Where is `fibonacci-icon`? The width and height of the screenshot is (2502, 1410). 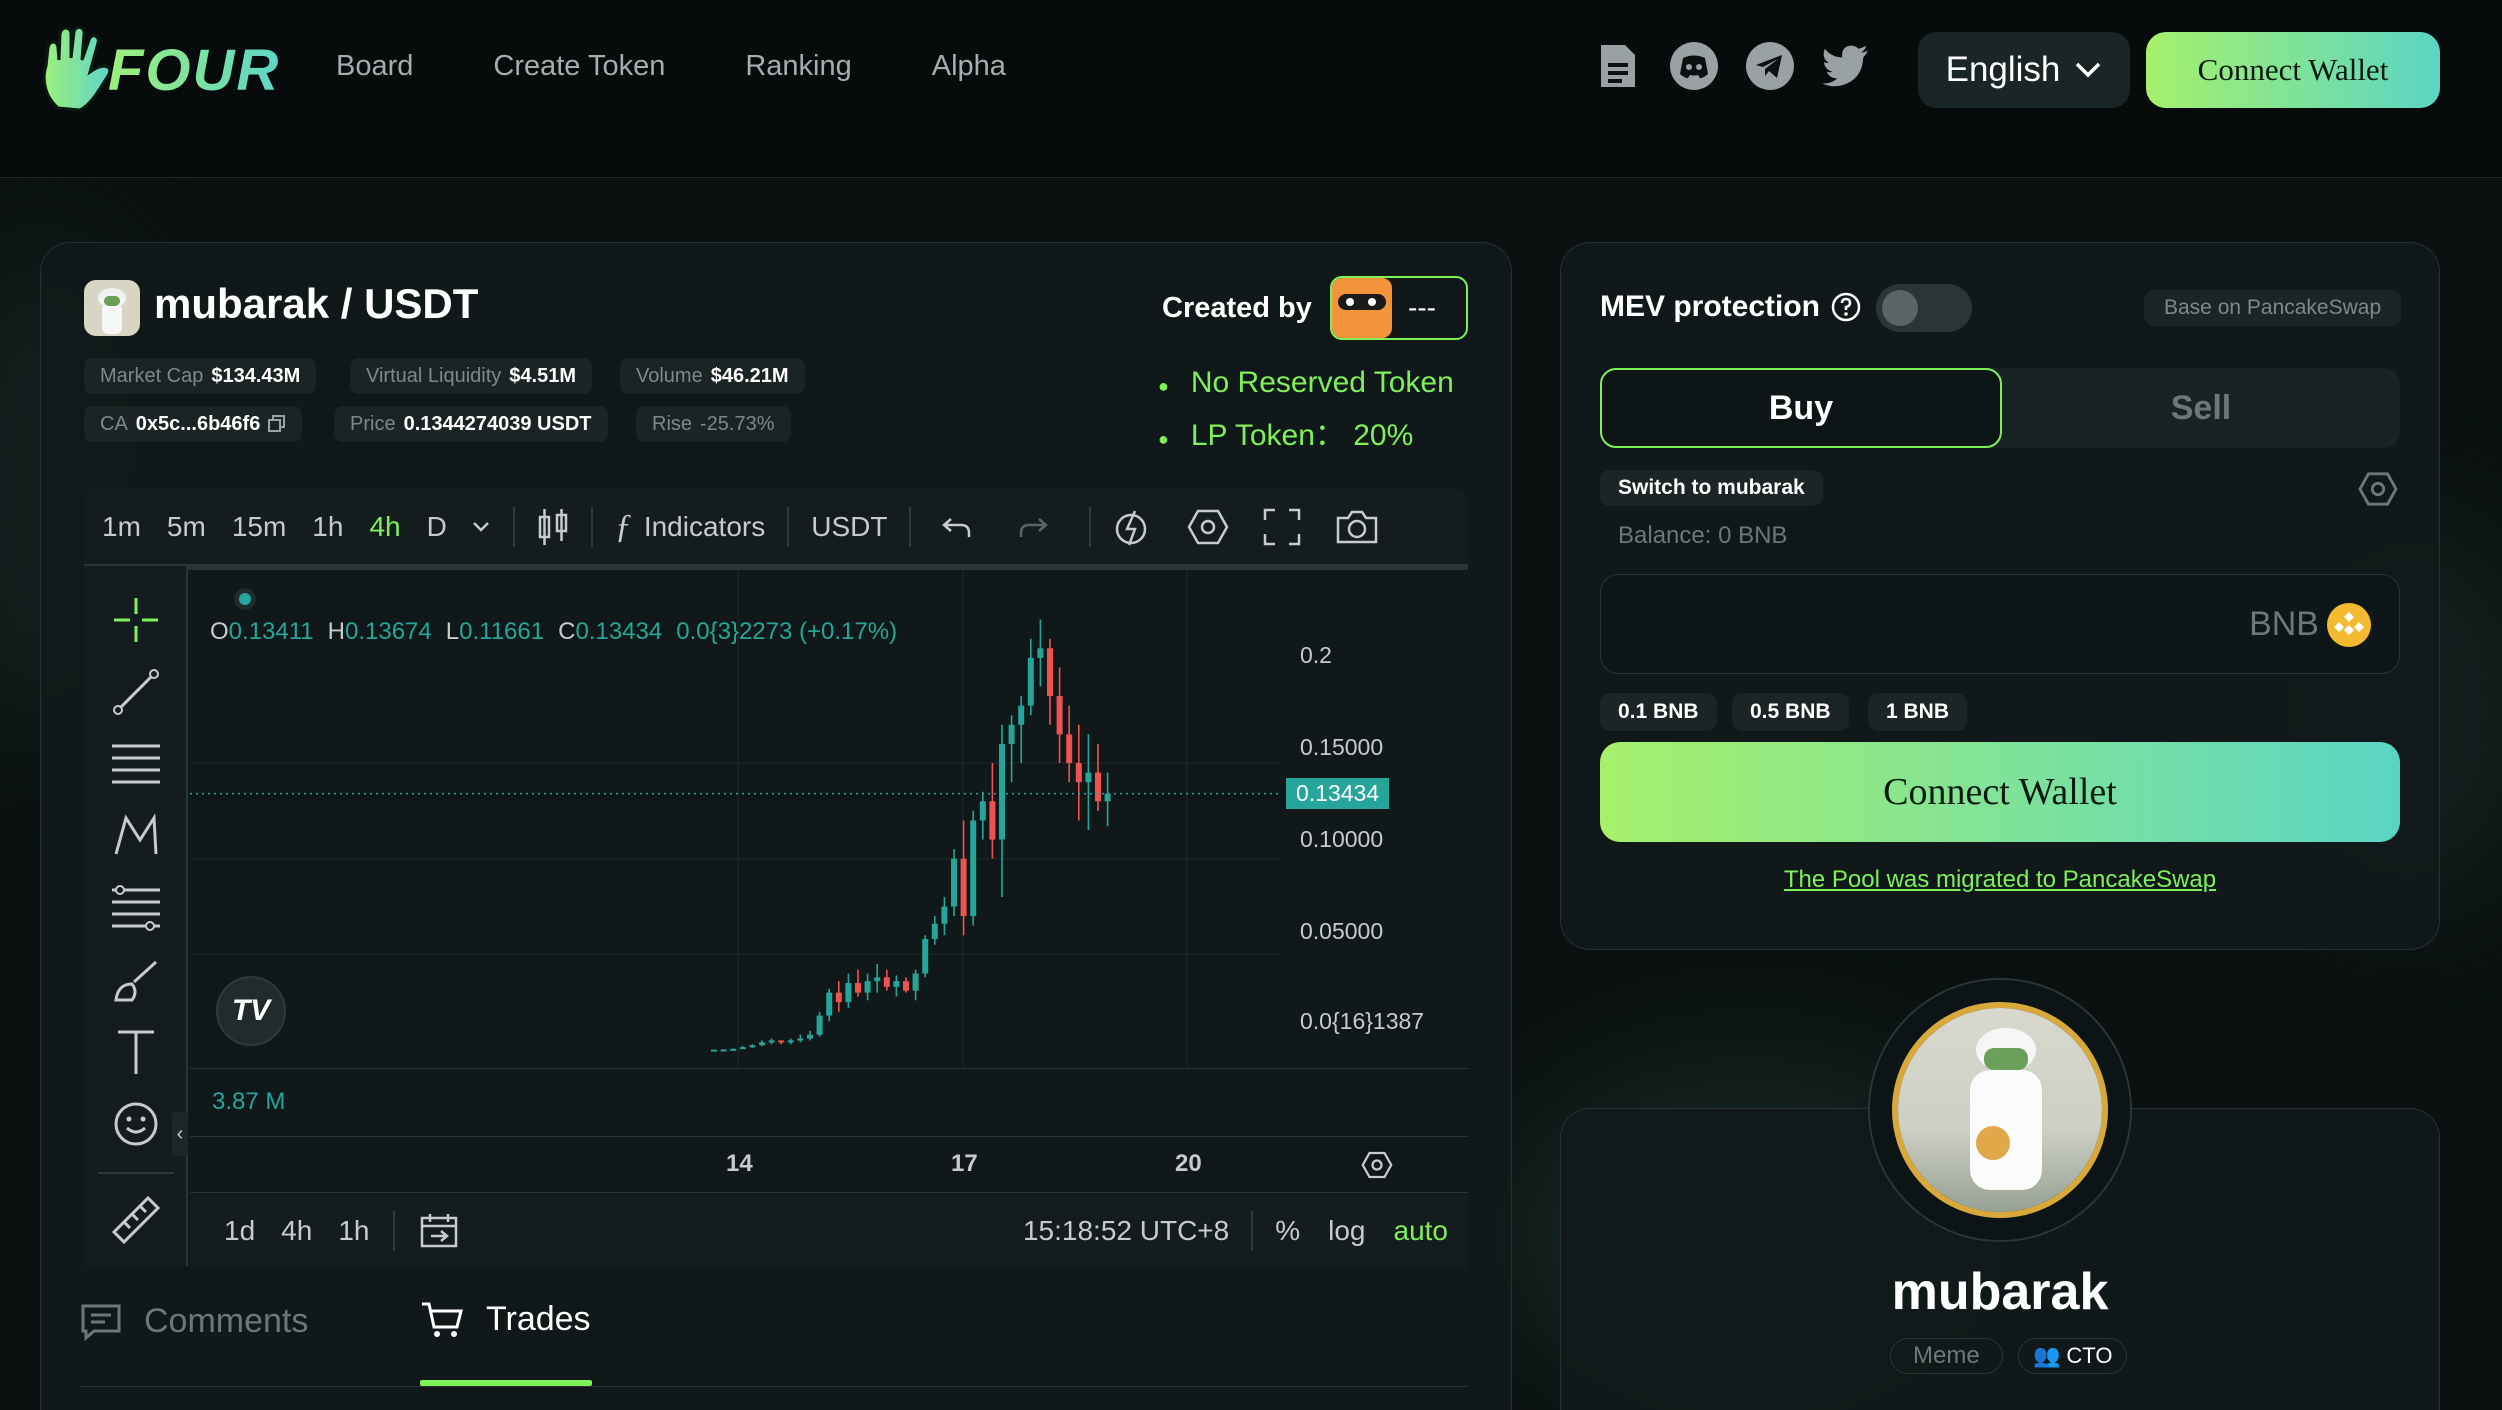
fibonacci-icon is located at coordinates (136, 908).